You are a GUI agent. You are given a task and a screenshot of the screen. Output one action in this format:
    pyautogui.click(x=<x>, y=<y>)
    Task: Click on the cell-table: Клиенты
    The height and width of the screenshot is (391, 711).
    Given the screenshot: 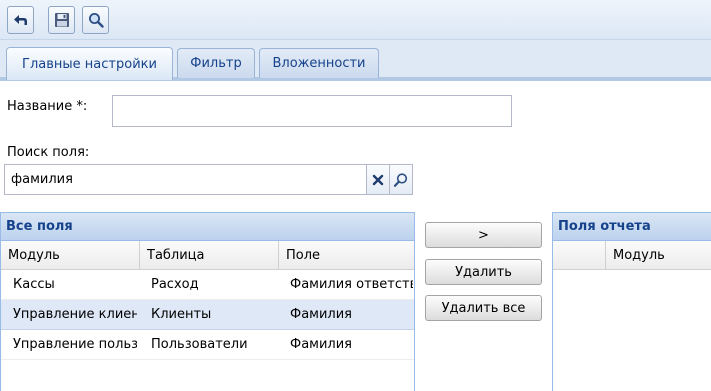 What is the action you would take?
    pyautogui.click(x=181, y=314)
    